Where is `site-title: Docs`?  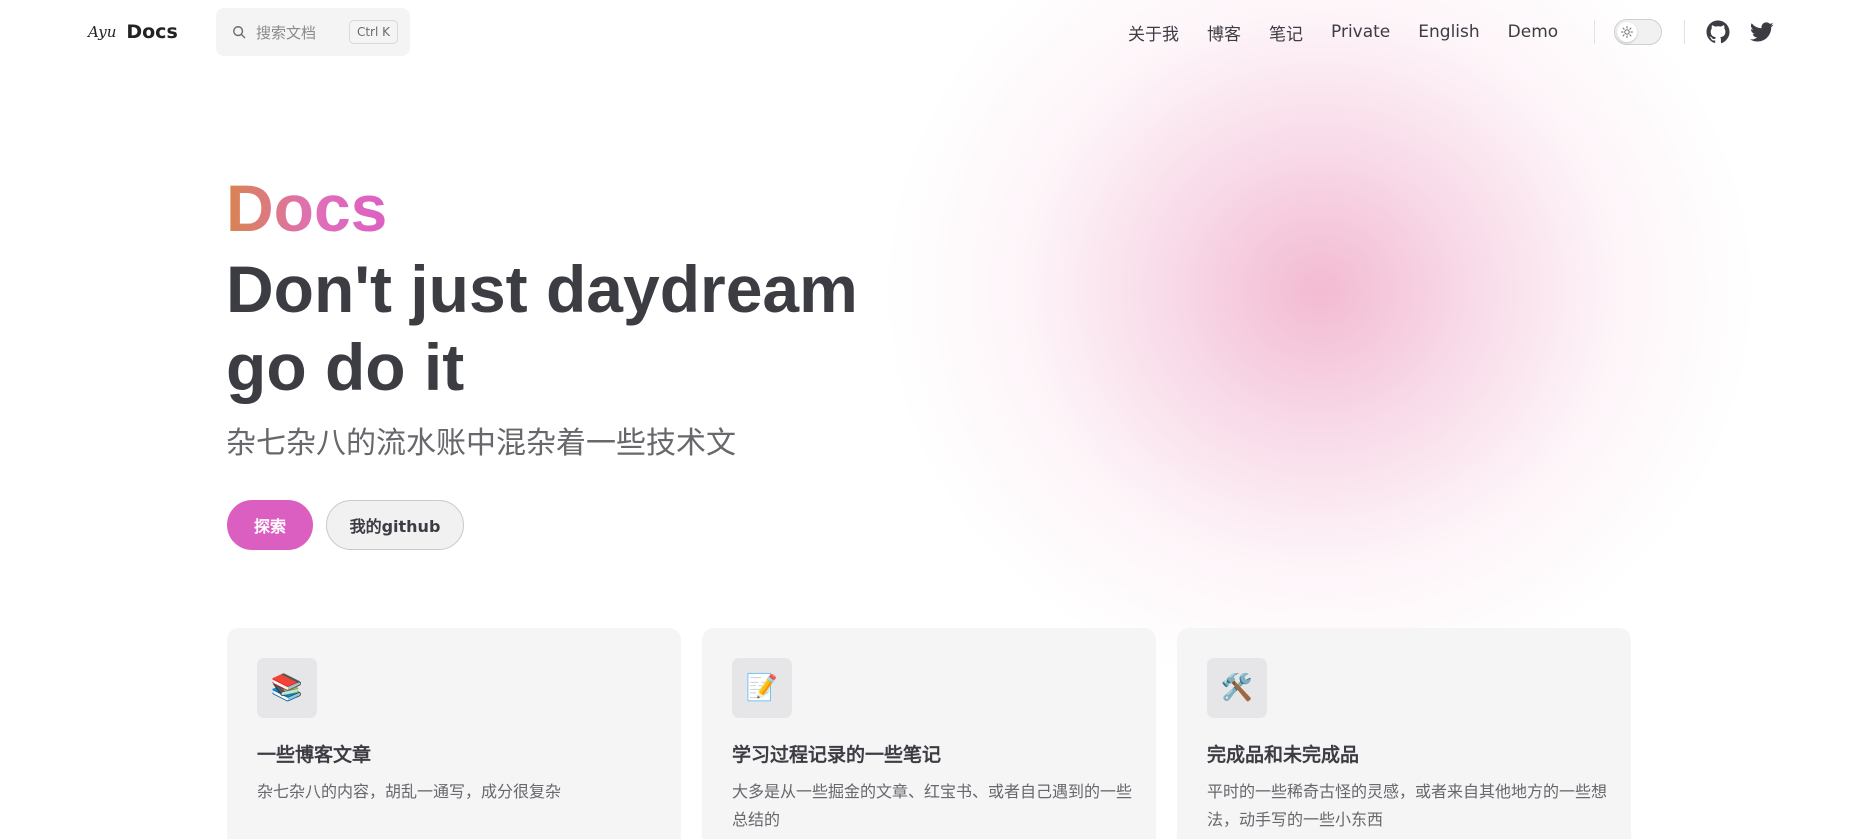 site-title: Docs is located at coordinates (152, 32).